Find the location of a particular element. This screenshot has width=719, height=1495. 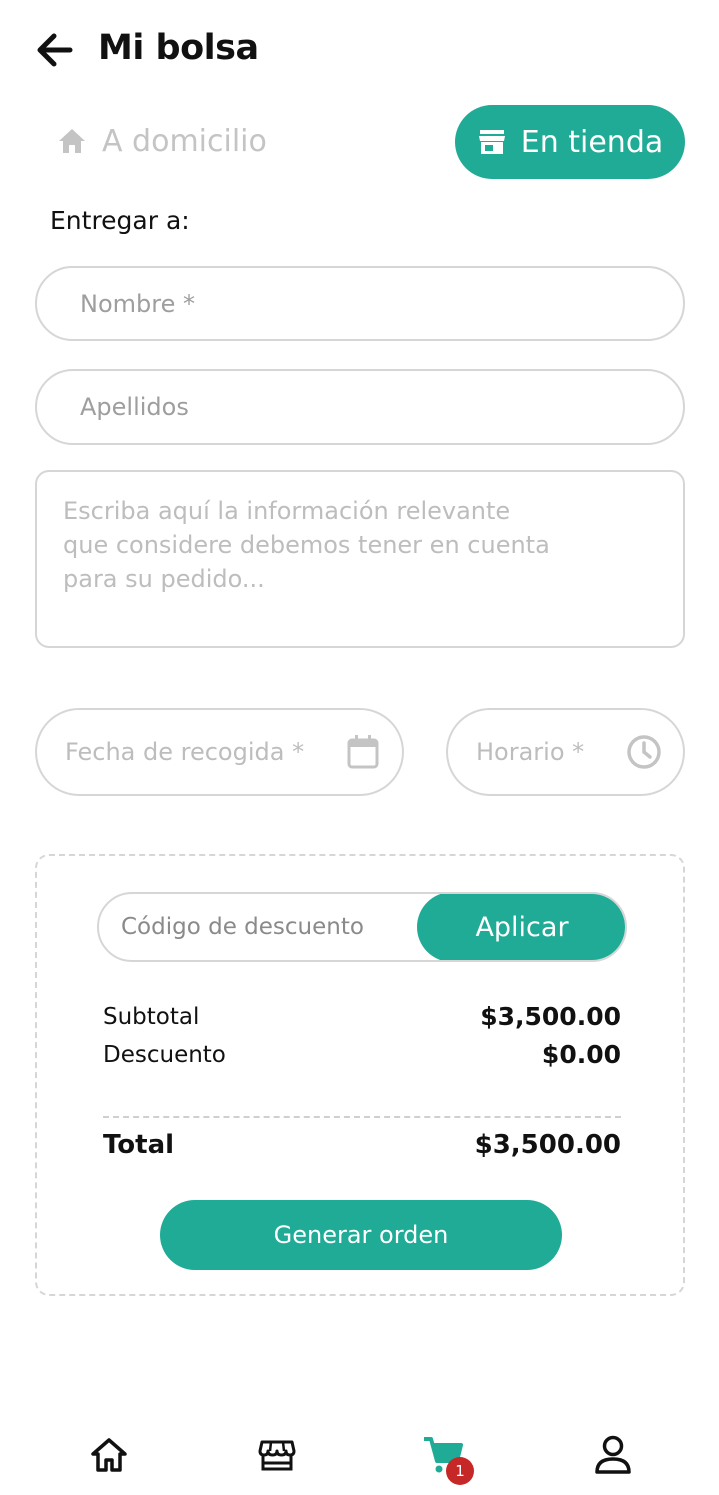

nav-profile-button is located at coordinates (613, 1455).